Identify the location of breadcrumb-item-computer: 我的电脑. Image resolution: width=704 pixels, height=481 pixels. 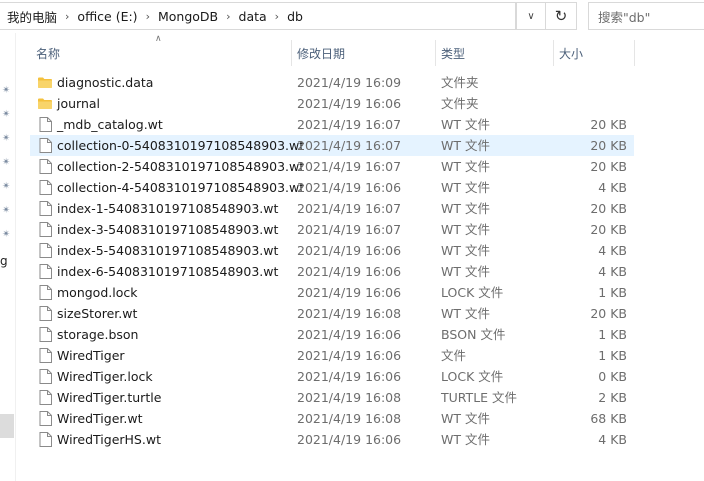
(32, 16).